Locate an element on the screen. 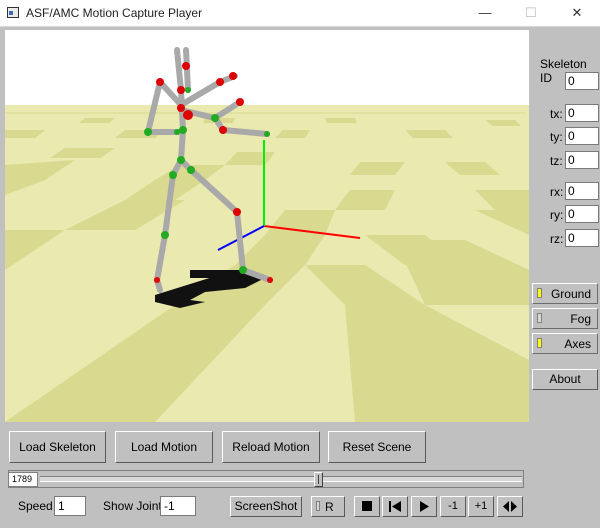 This screenshot has height=528, width=600. tz-input: 0 is located at coordinates (582, 160).